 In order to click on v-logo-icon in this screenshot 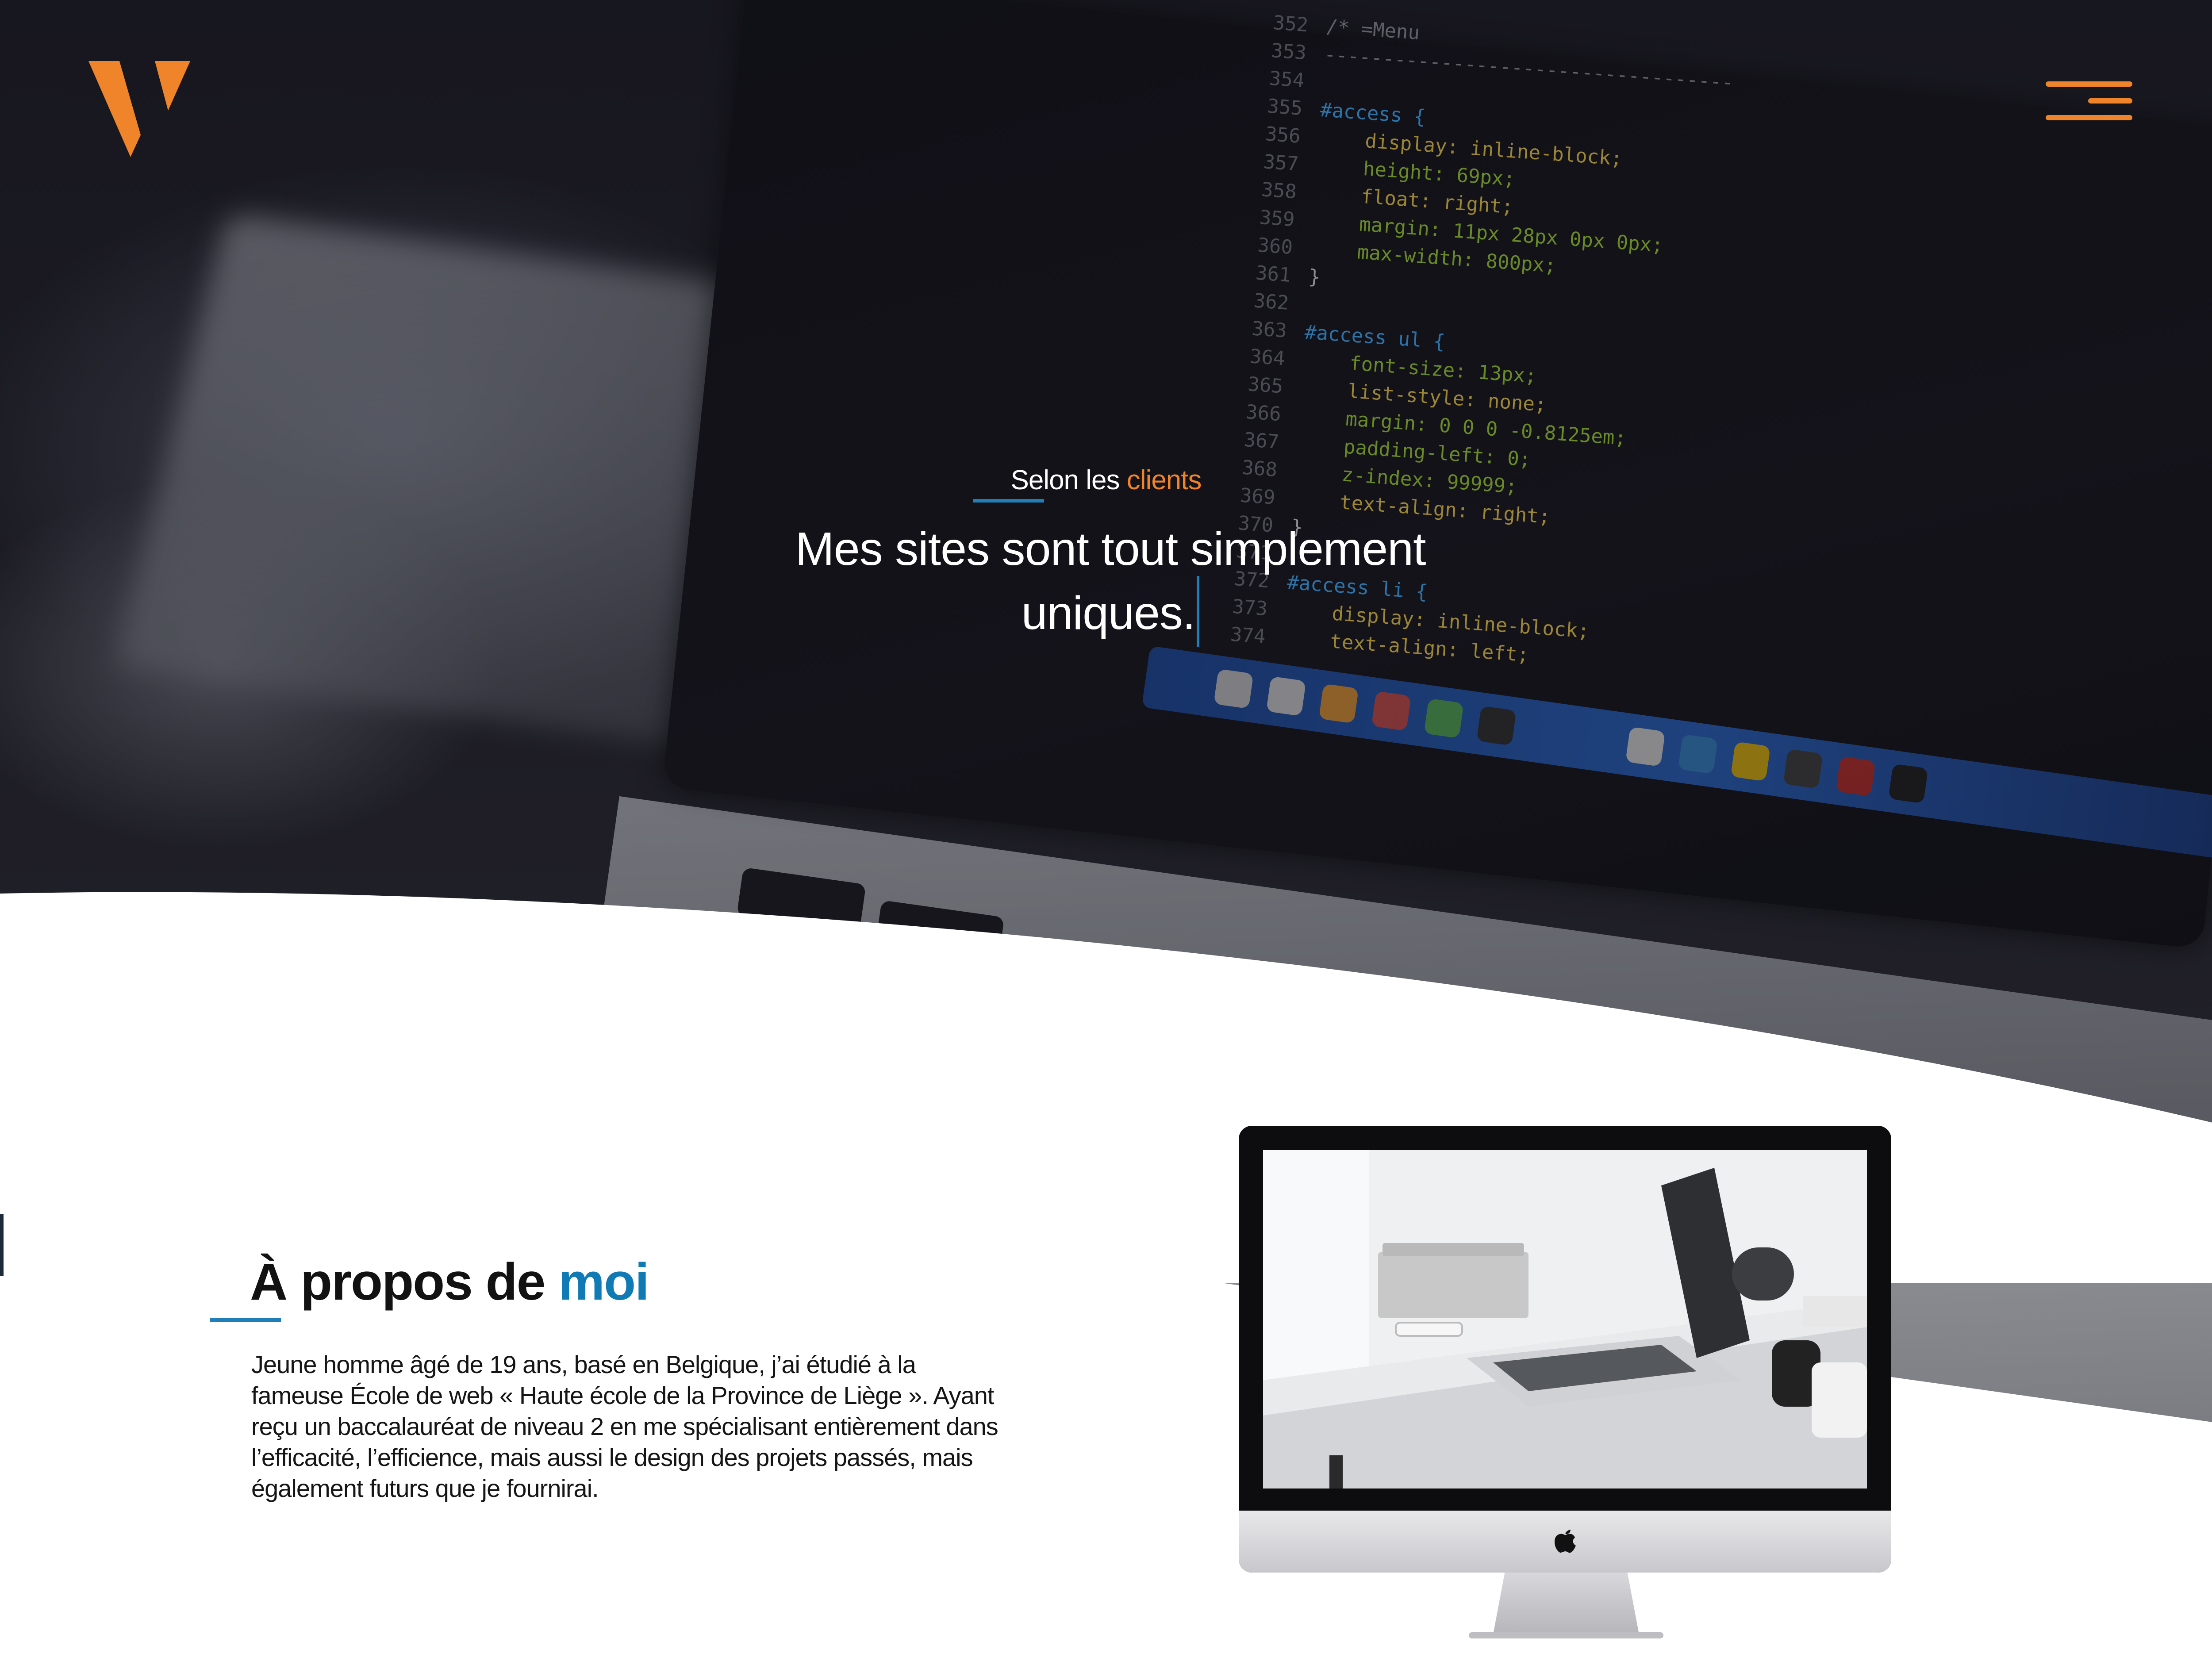, I will do `click(139, 111)`.